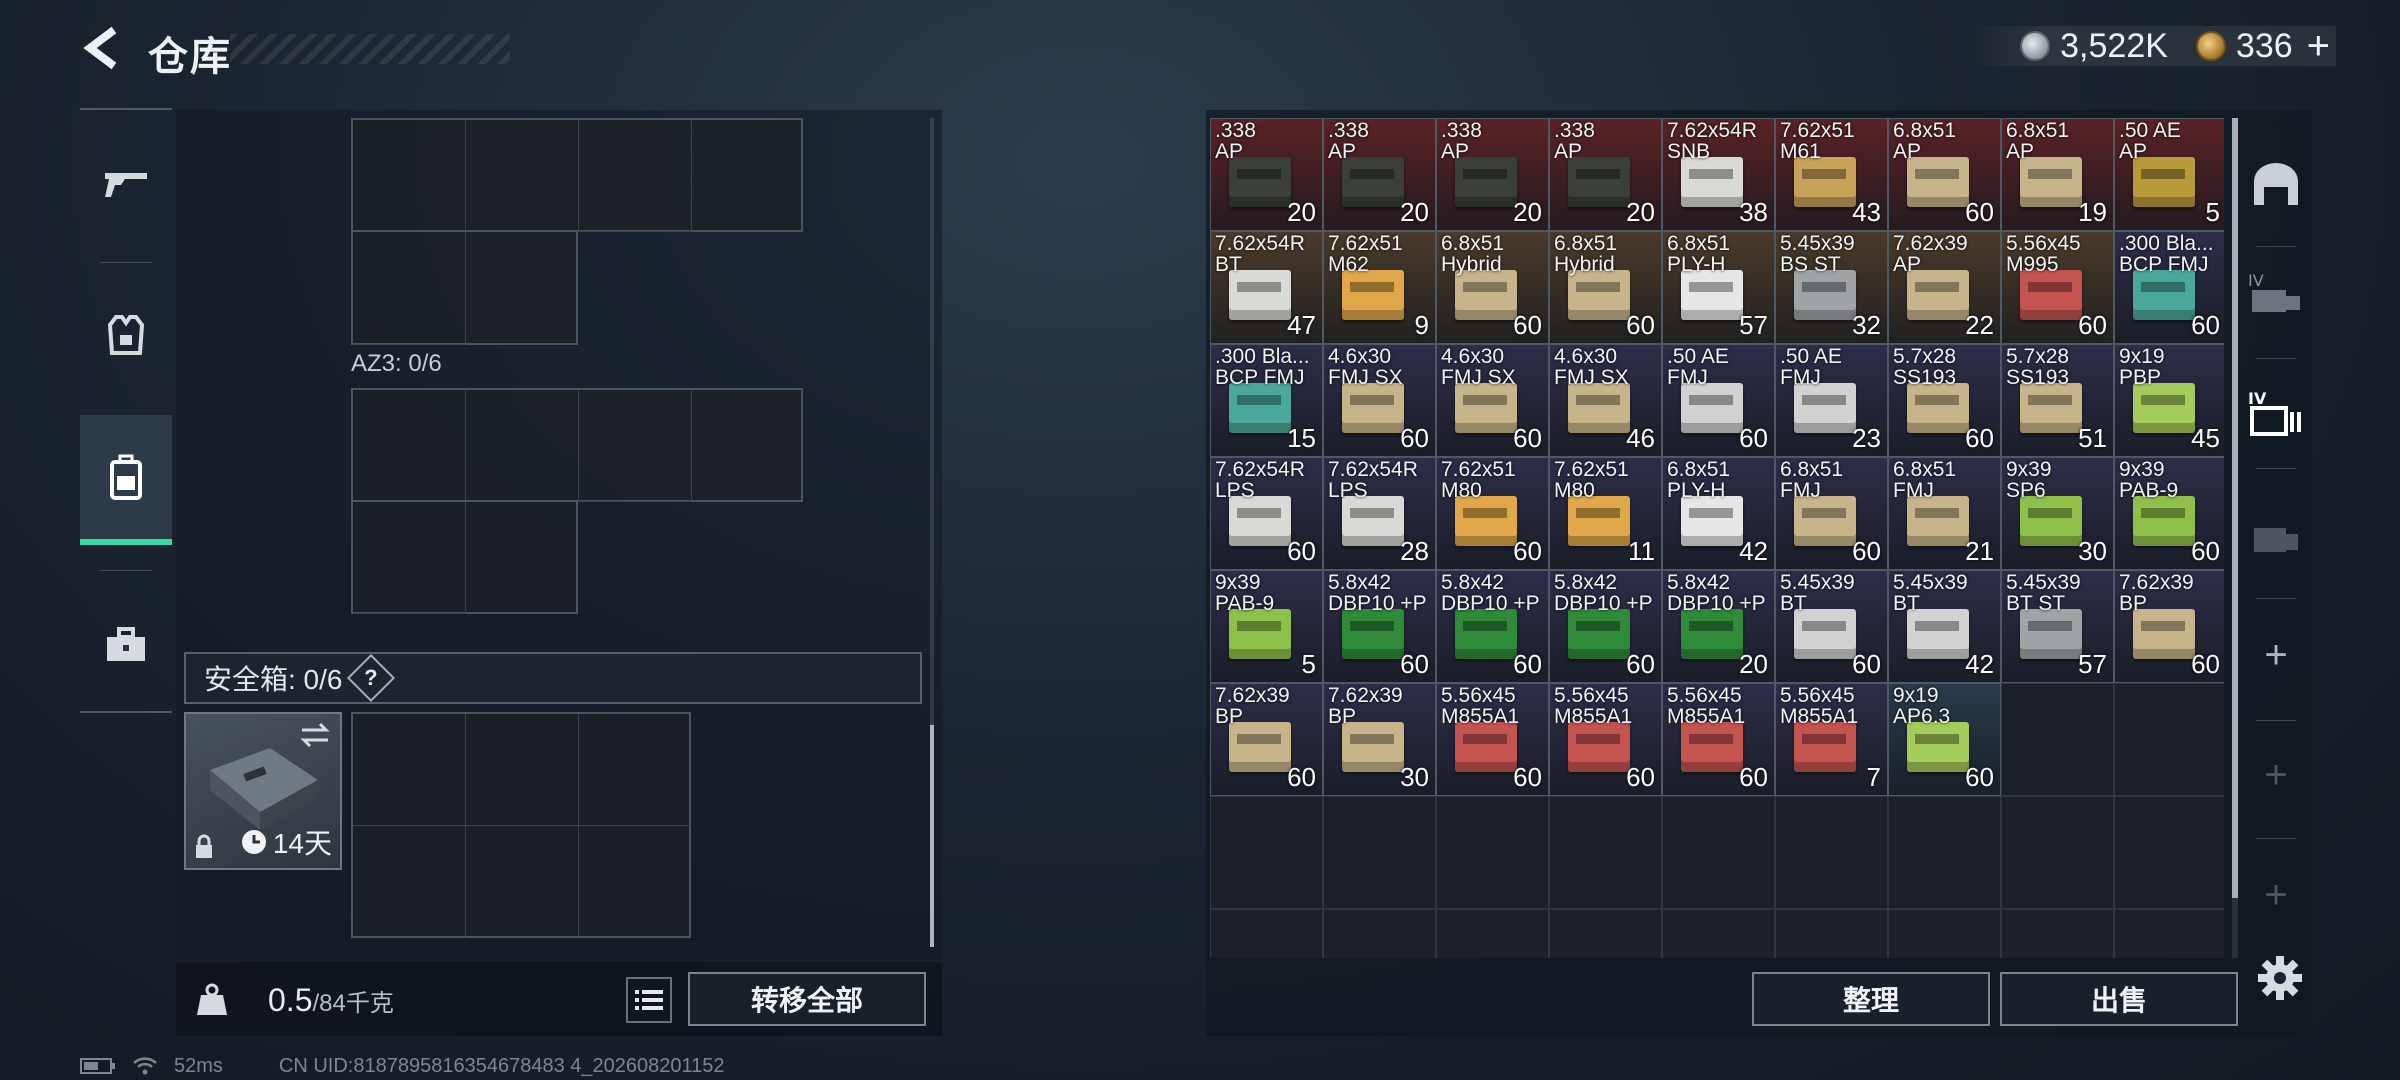 The width and height of the screenshot is (2400, 1080). I want to click on backpack-scrollbar, so click(932, 836).